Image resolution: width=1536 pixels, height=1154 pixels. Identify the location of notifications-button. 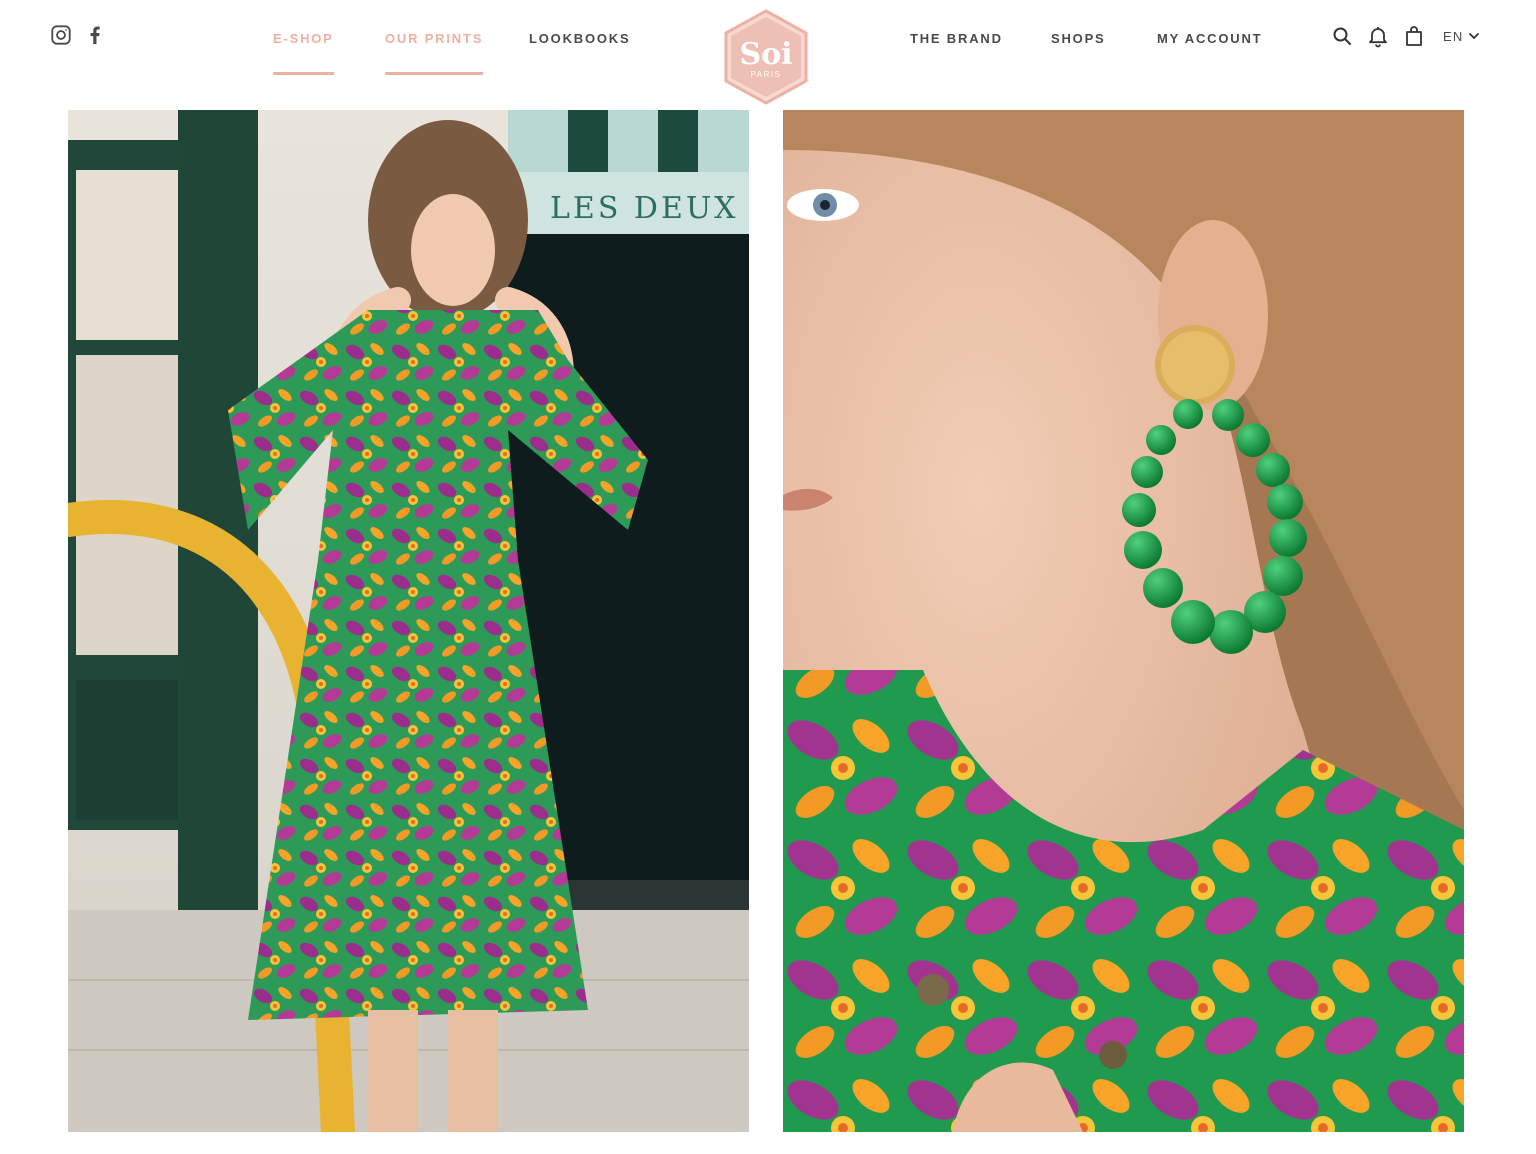
(1378, 36).